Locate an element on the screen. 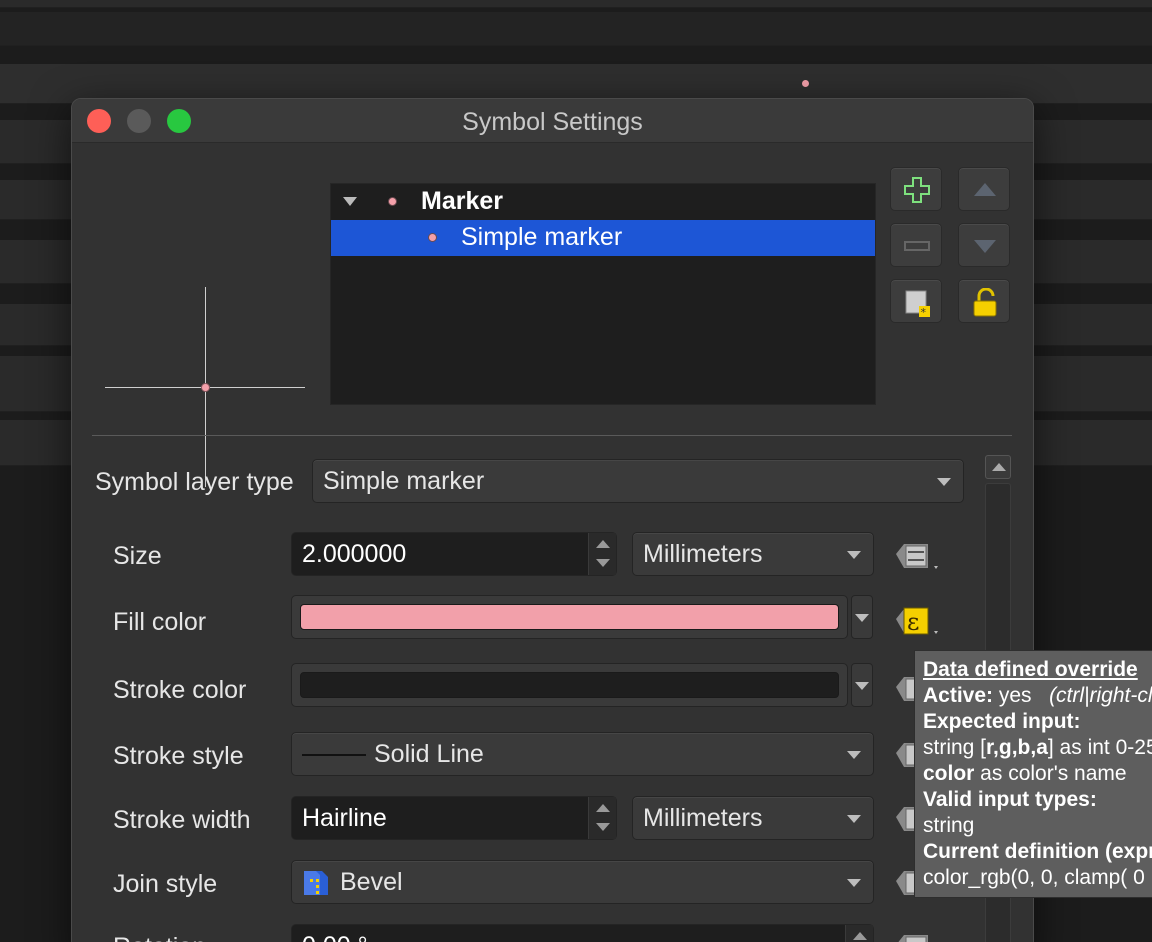 Image resolution: width=1152 pixels, height=942 pixels. tooltip-current-label: Current definition (expression): is located at coordinates (1037, 851).